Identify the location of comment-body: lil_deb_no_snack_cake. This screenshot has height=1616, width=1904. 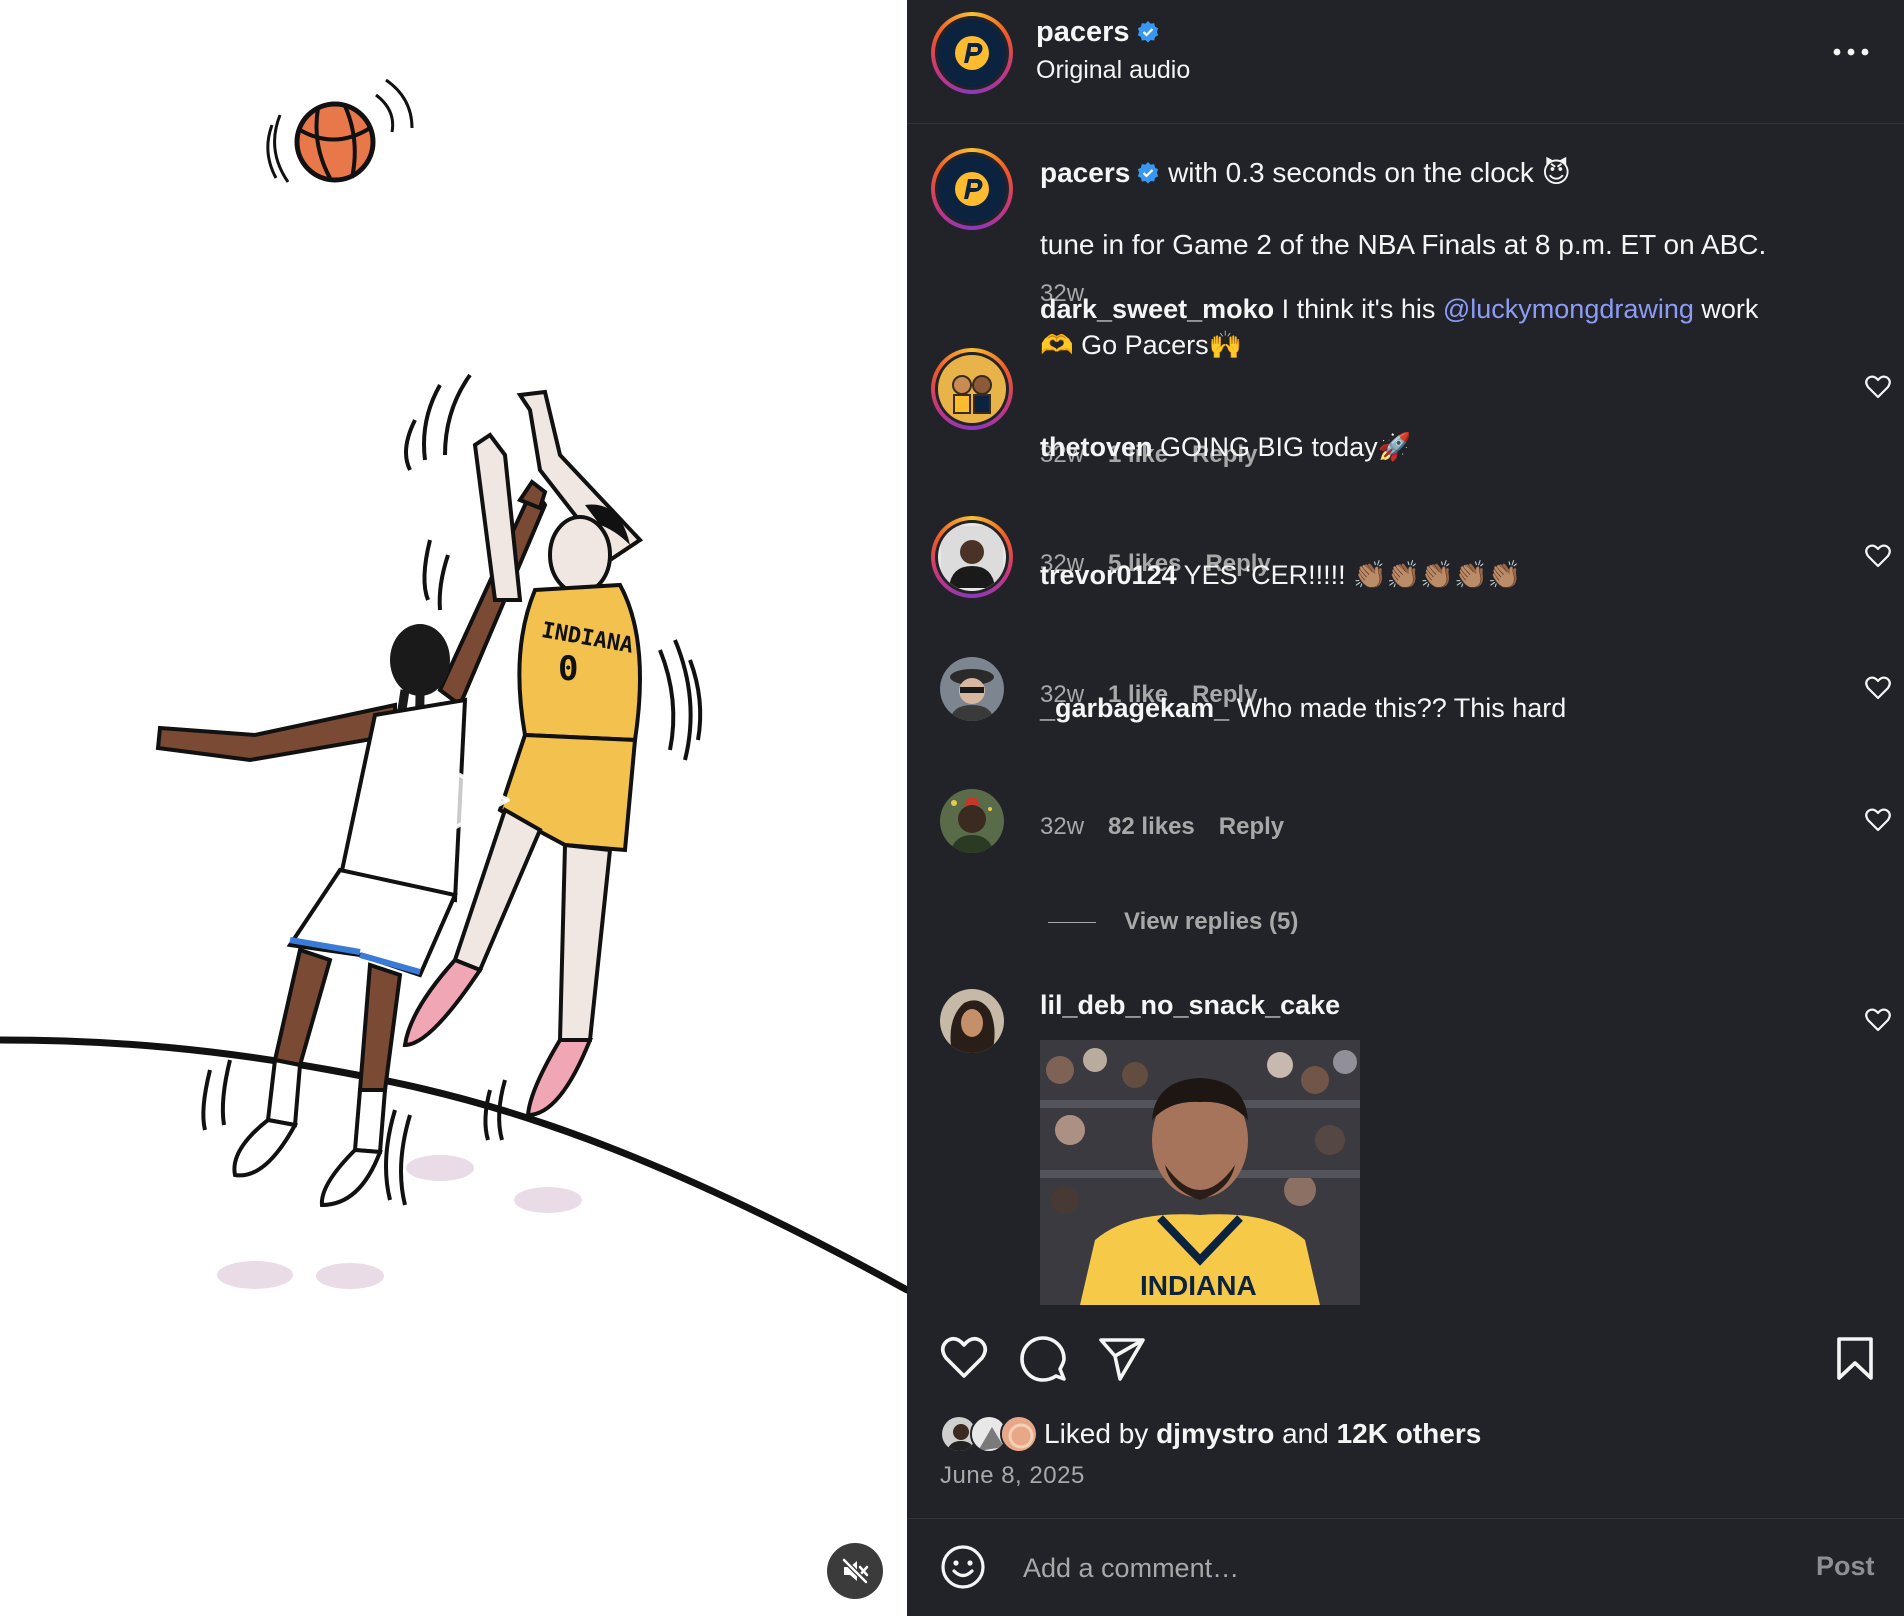
(1430, 1005).